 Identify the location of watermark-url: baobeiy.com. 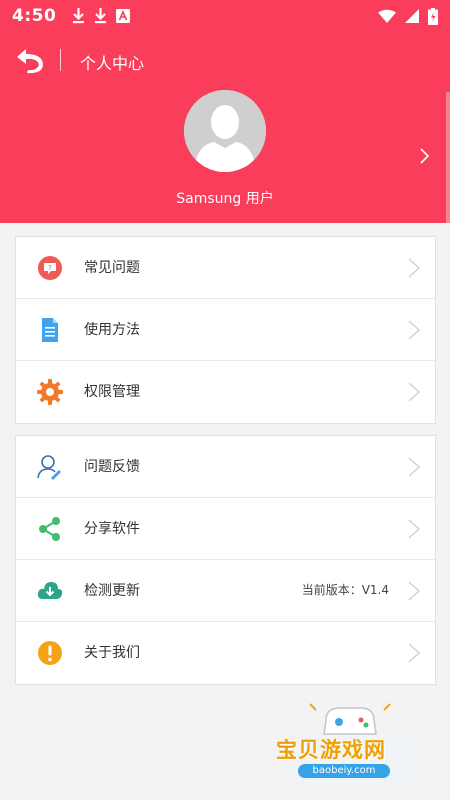
(344, 771).